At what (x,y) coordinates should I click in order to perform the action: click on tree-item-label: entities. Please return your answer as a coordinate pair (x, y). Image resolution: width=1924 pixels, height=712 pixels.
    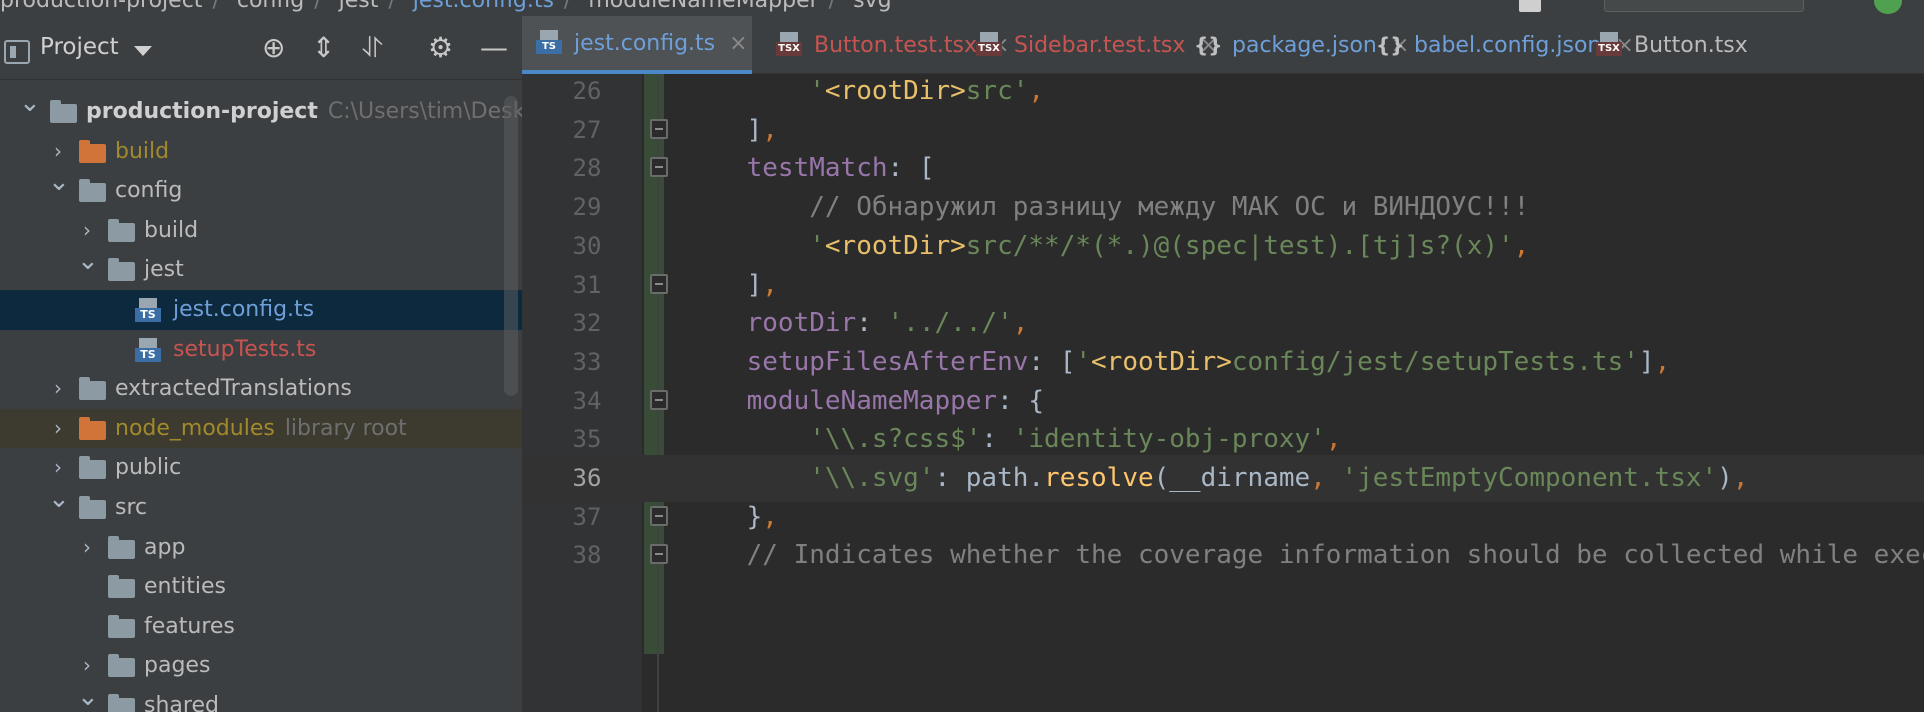
    Looking at the image, I should click on (185, 587).